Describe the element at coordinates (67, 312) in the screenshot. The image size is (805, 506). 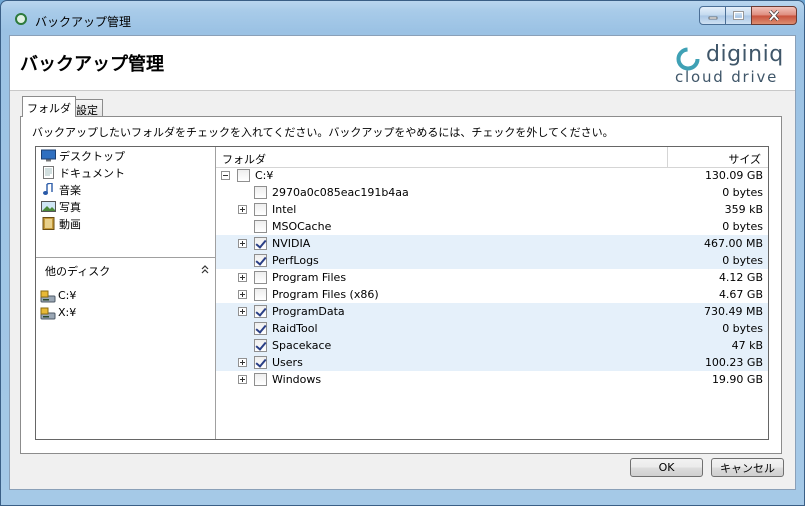
I see `drive-label: X:¥` at that location.